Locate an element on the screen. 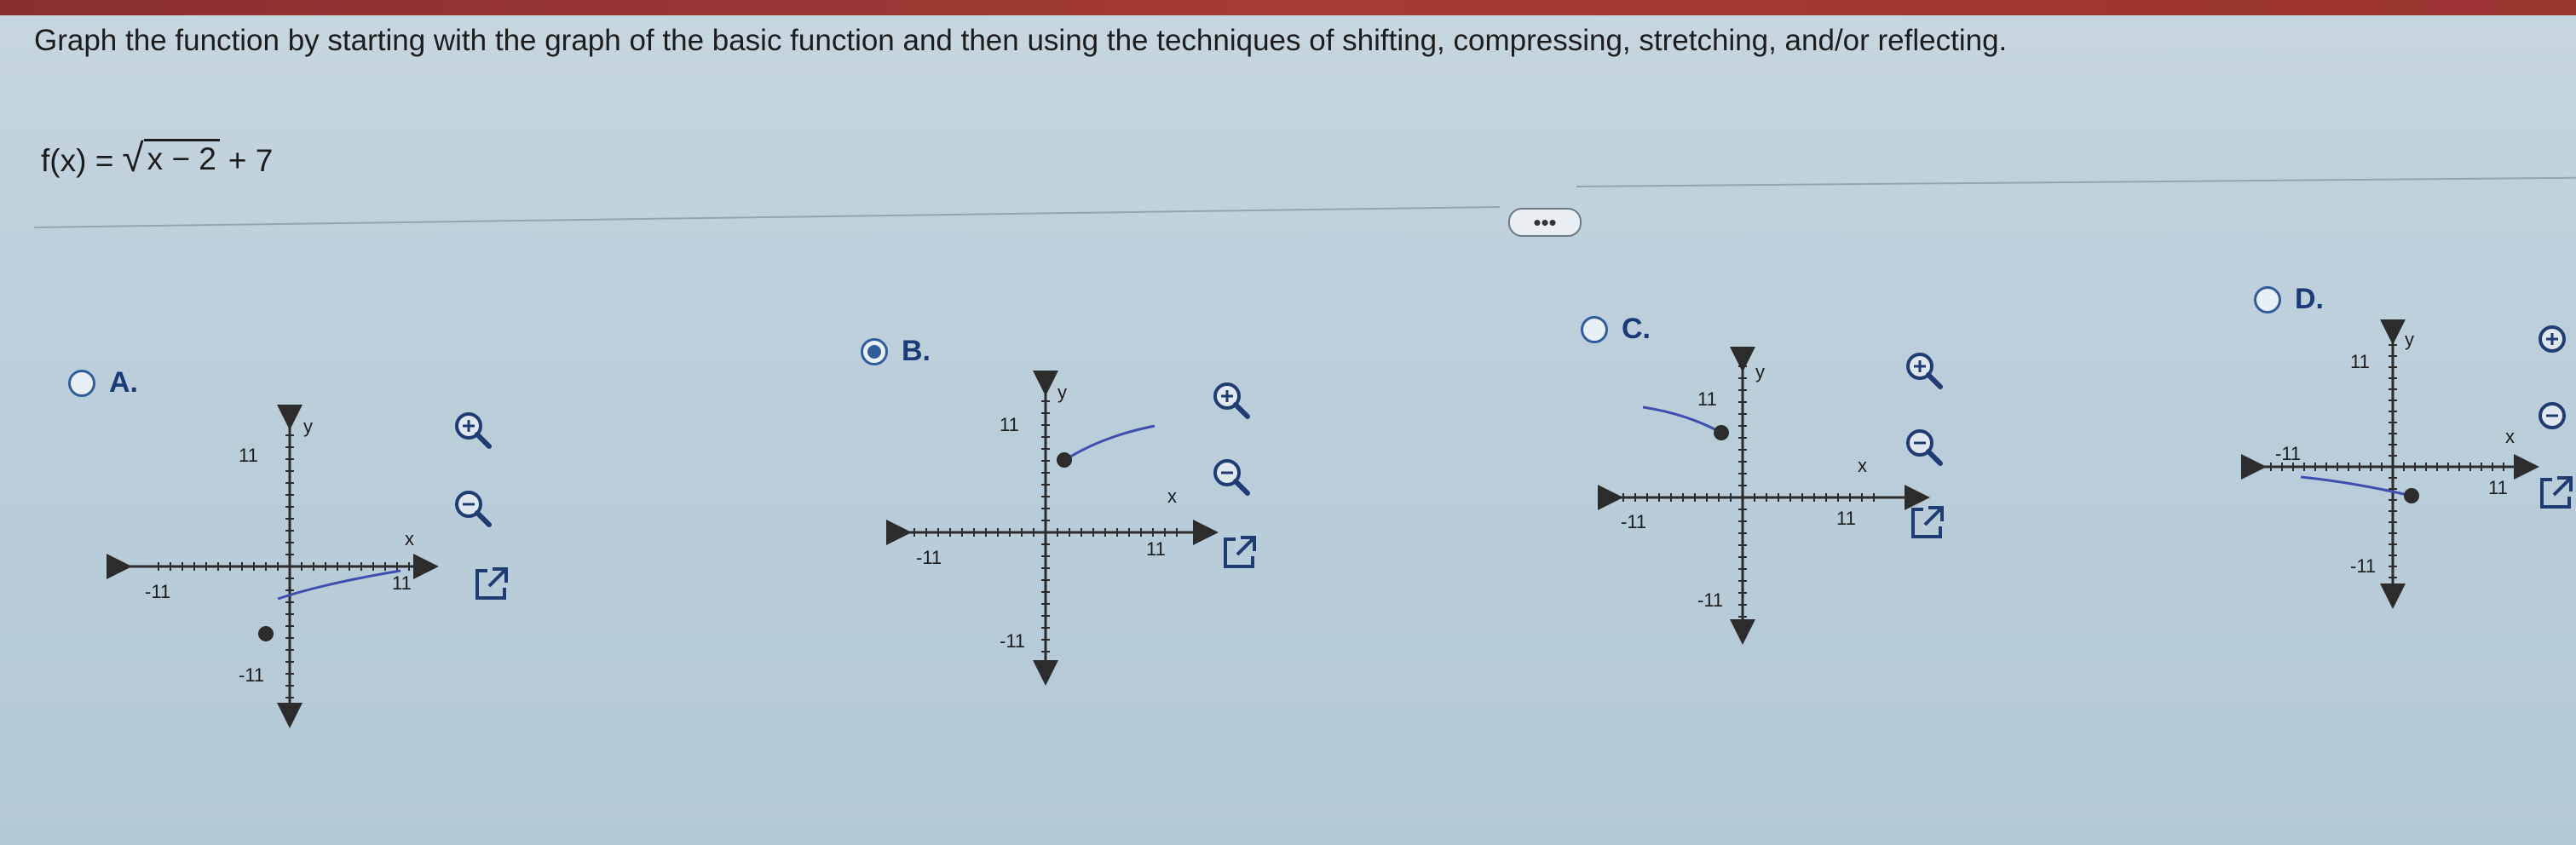 The width and height of the screenshot is (2576, 845). option-b-radio is located at coordinates (874, 351).